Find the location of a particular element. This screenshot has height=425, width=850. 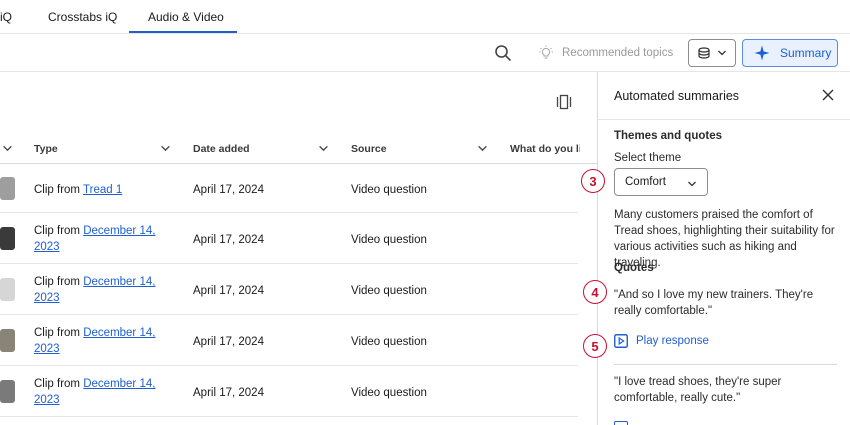

sparkle-icon is located at coordinates (762, 53).